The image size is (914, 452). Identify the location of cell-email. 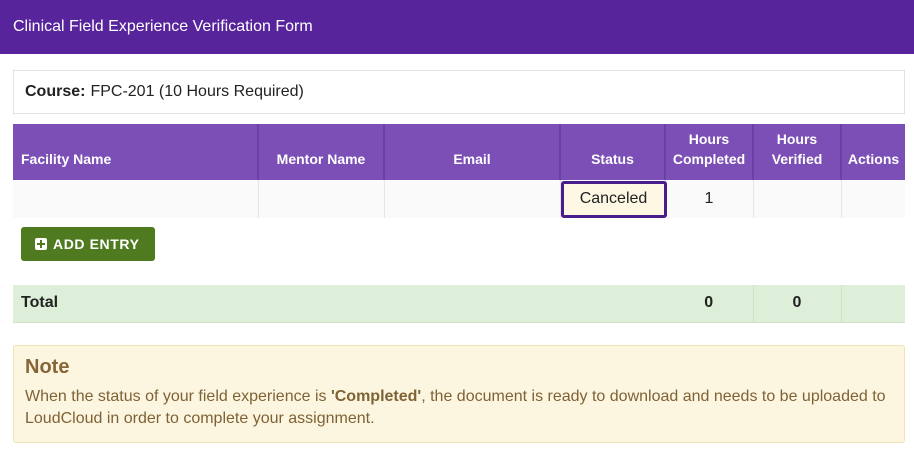
(472, 199).